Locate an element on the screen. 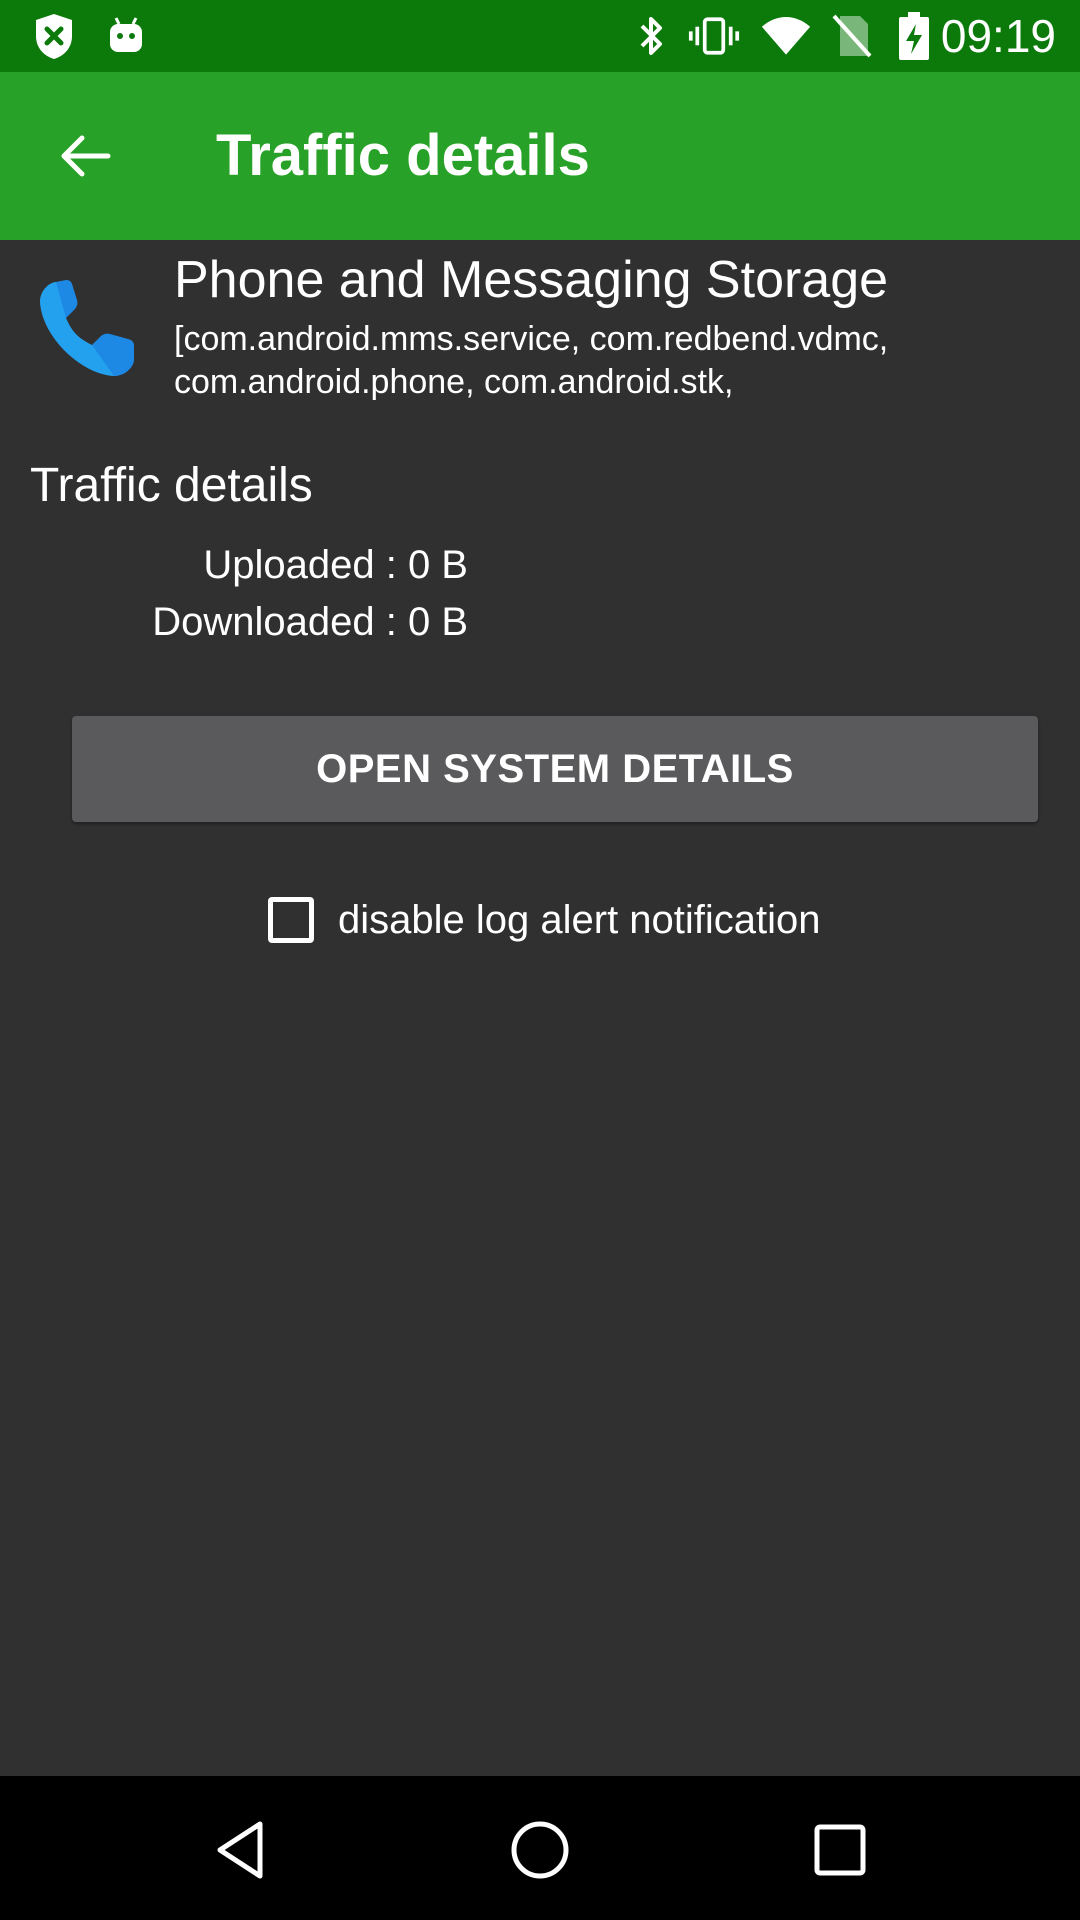 The image size is (1080, 1920). wifi-icon is located at coordinates (786, 36).